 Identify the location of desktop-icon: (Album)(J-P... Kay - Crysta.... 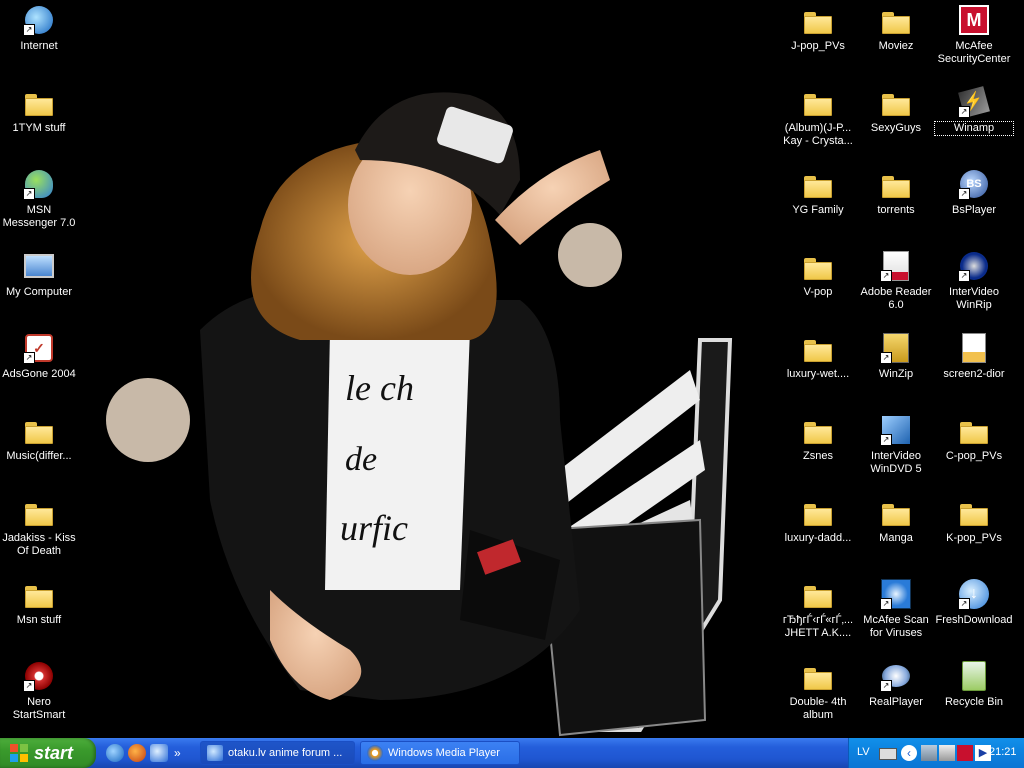
(818, 117).